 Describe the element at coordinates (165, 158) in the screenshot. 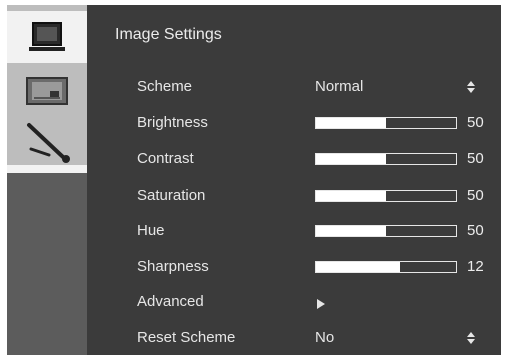

I see `contrast-label: Contrast` at that location.